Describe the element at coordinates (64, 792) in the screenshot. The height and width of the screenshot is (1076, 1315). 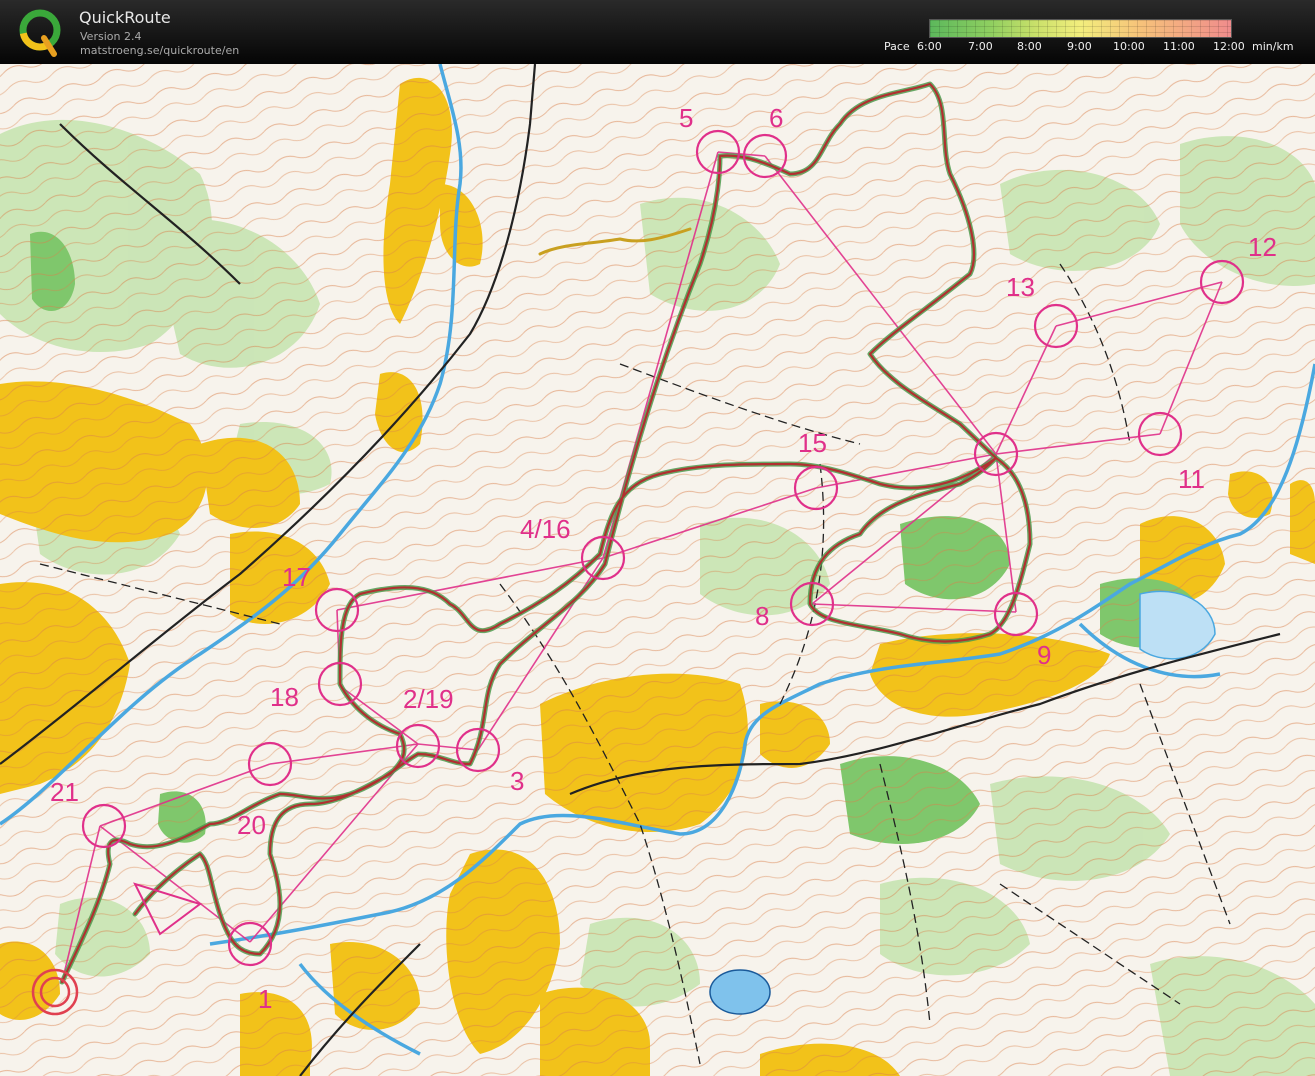
I see `control-label: 21` at that location.